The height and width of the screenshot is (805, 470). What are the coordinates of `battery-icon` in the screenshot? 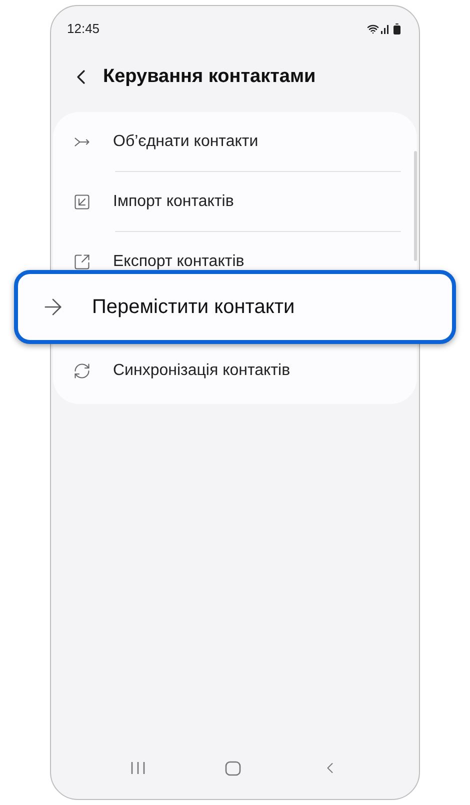 It's located at (397, 29).